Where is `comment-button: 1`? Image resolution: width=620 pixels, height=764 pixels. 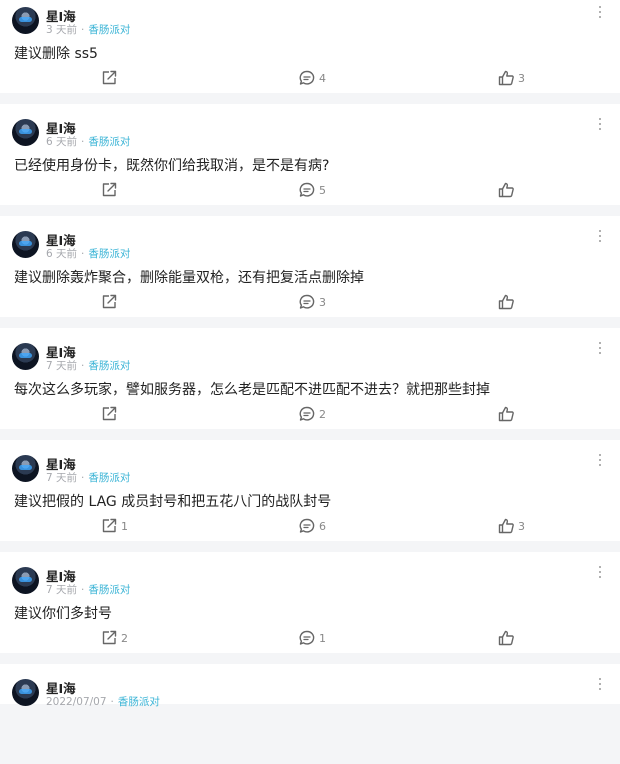
comment-button: 1 is located at coordinates (312, 638).